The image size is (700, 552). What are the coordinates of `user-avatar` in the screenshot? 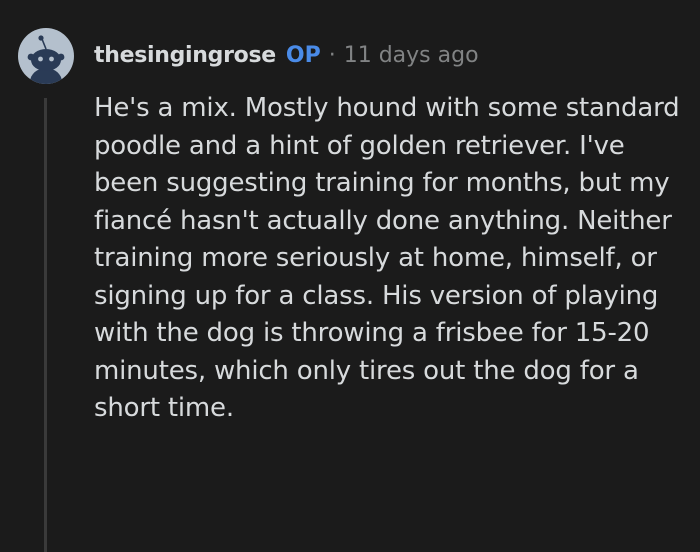 It's located at (46, 56).